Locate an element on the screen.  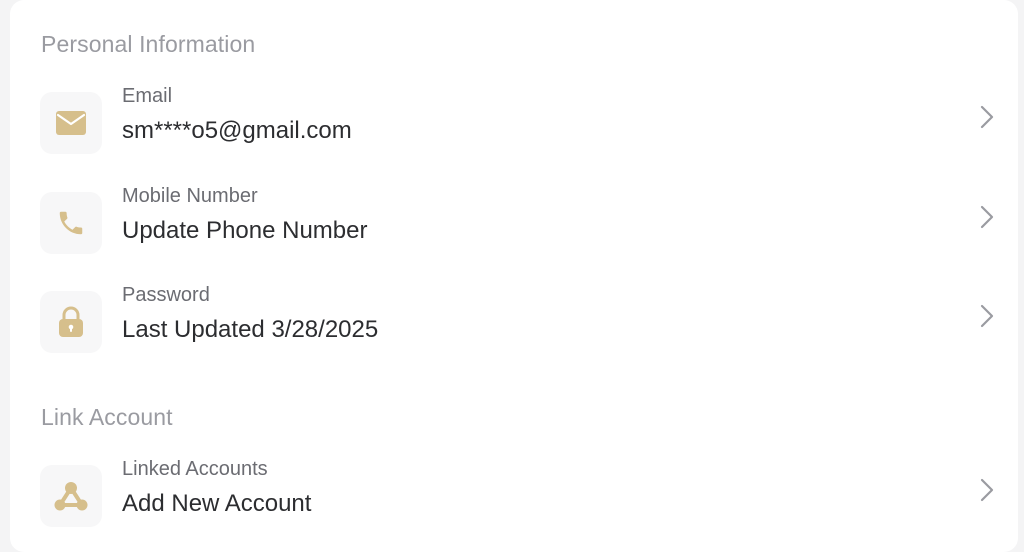
password-value: Last Updated 3/28/2025 is located at coordinates (250, 329).